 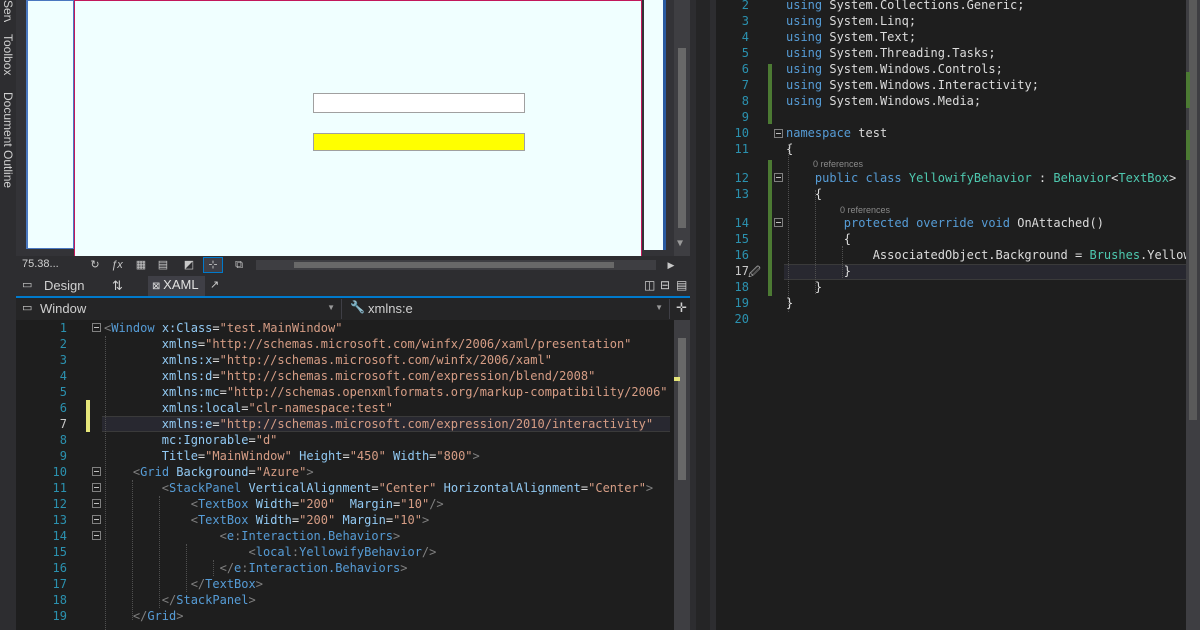 I want to click on code-line: </StackPanel>, so click(x=180, y=600).